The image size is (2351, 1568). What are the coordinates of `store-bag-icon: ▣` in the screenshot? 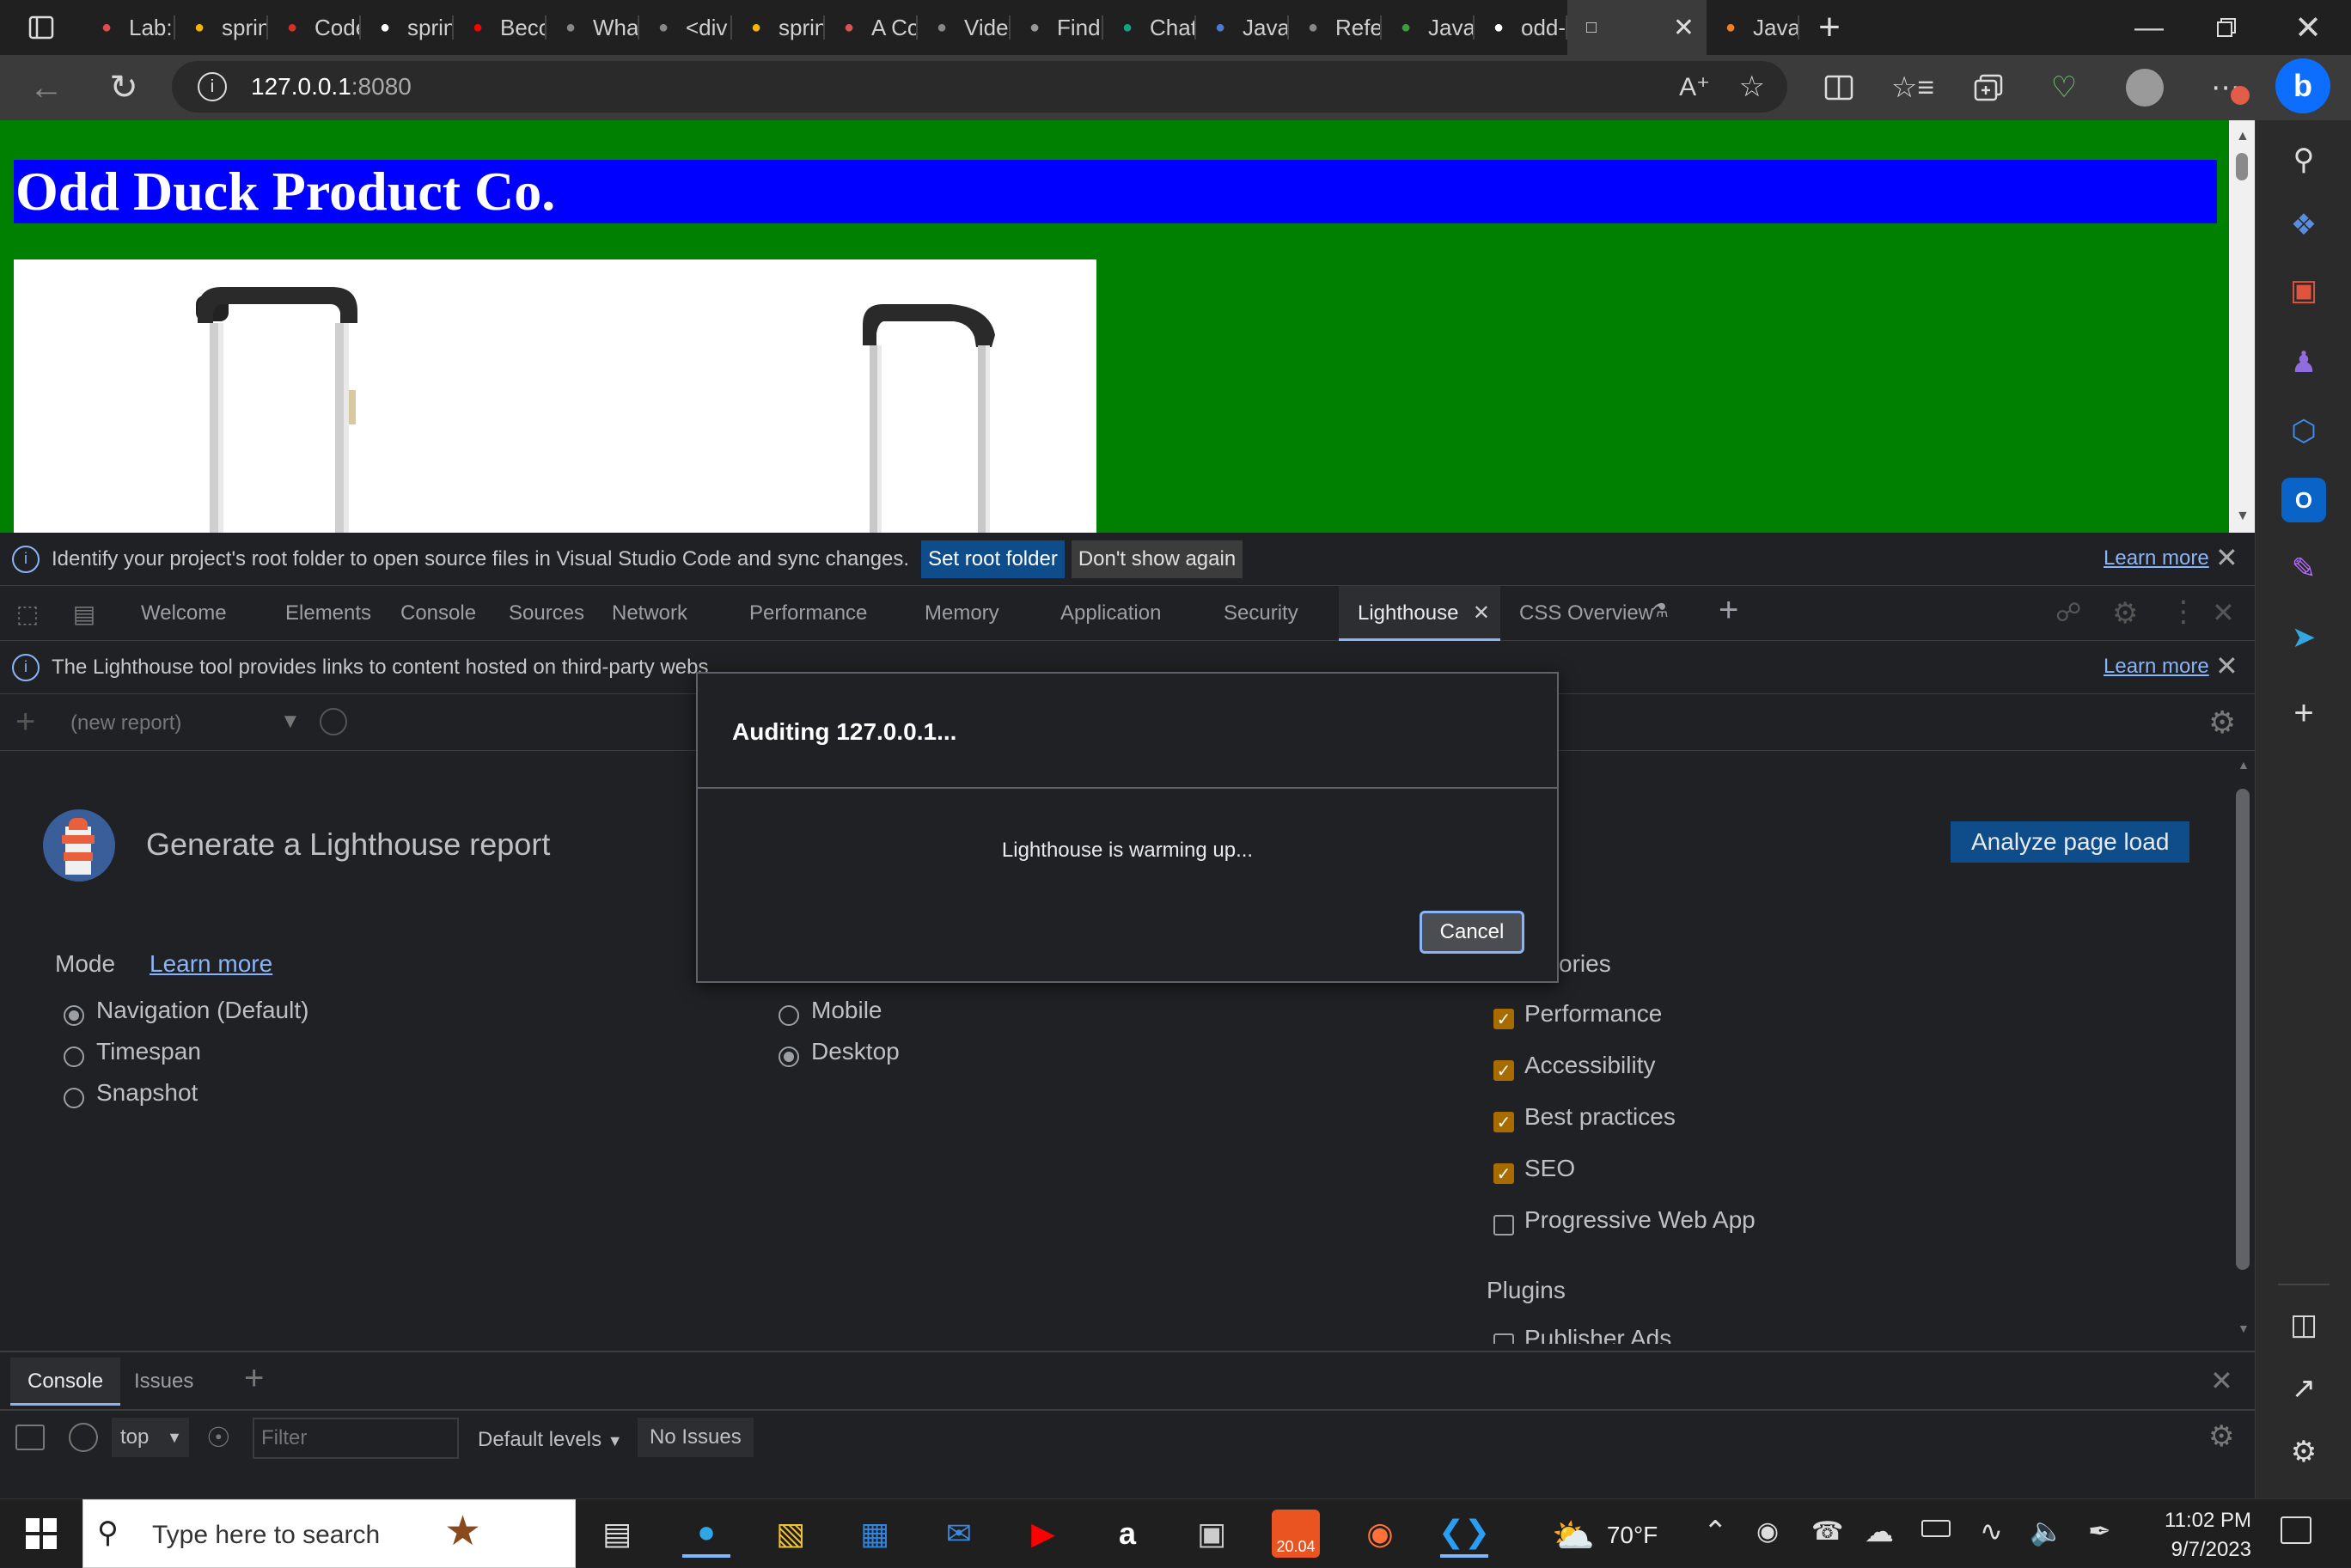 It's located at (1212, 1534).